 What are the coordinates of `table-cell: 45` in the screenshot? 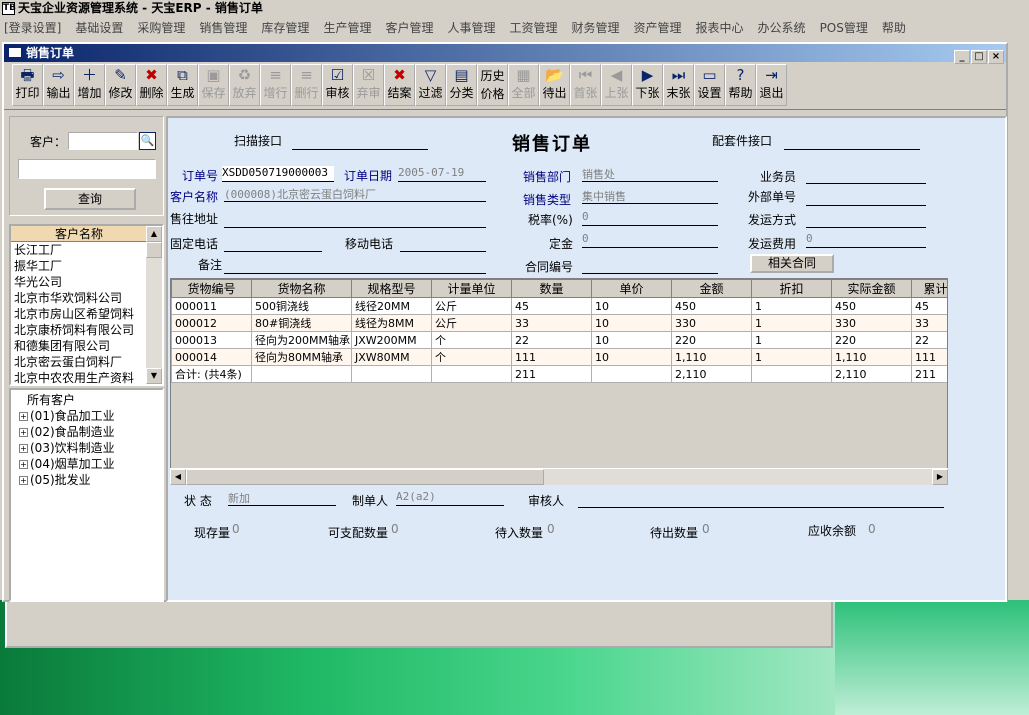 It's located at (551, 306).